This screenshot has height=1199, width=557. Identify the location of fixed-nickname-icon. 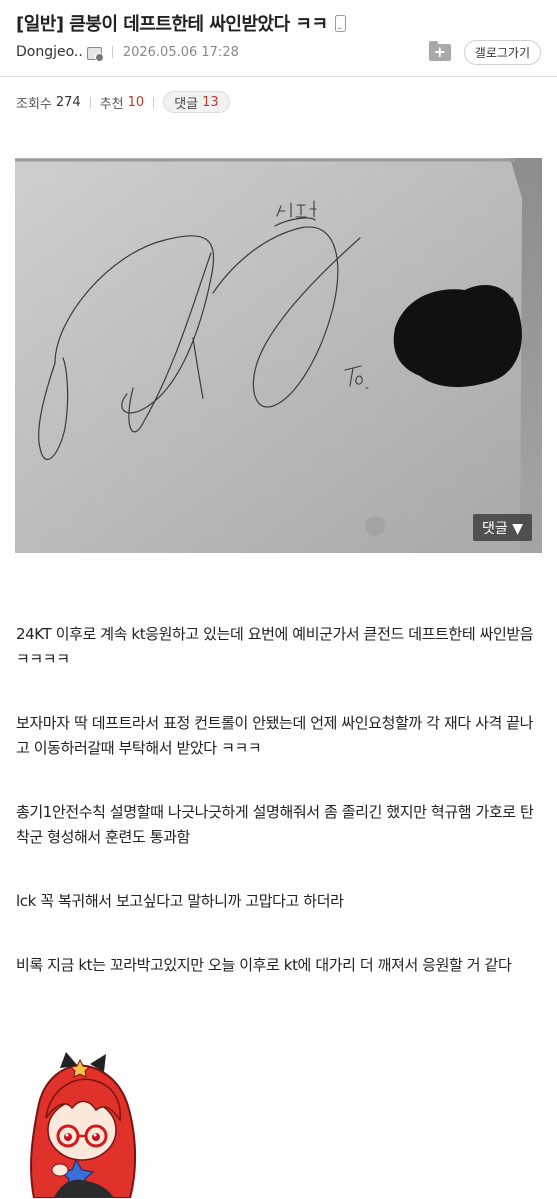
(95, 54).